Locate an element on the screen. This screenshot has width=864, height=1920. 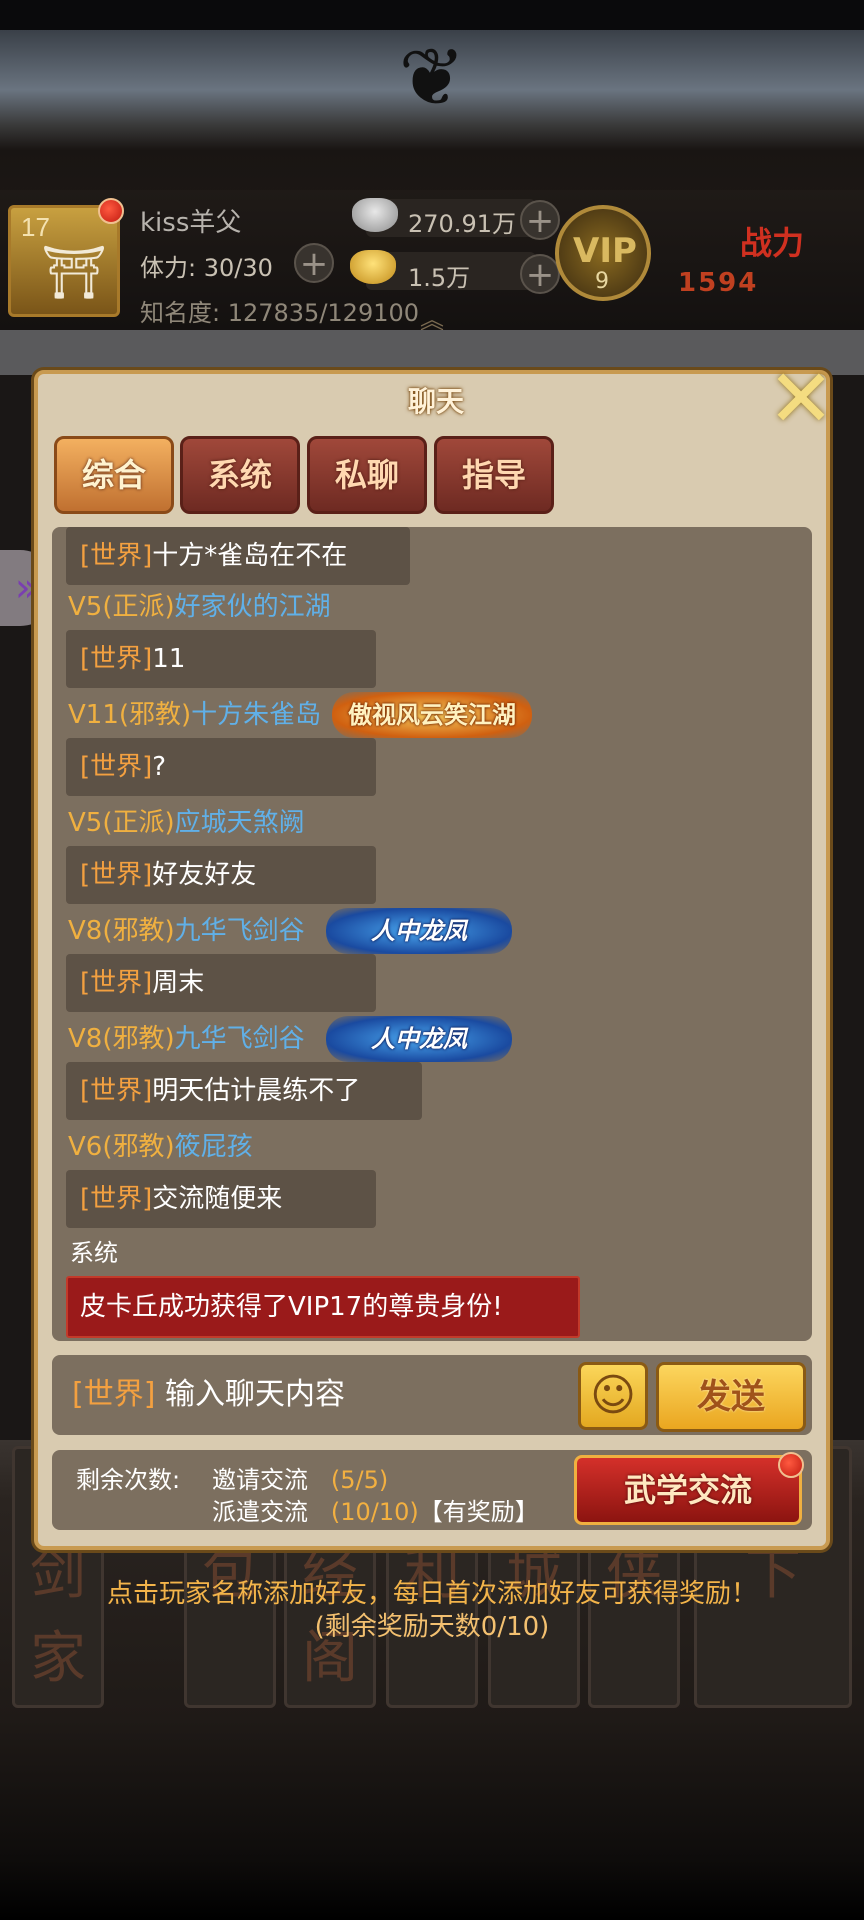
message-text: 明天估计晨练不了 is located at coordinates (256, 1091).